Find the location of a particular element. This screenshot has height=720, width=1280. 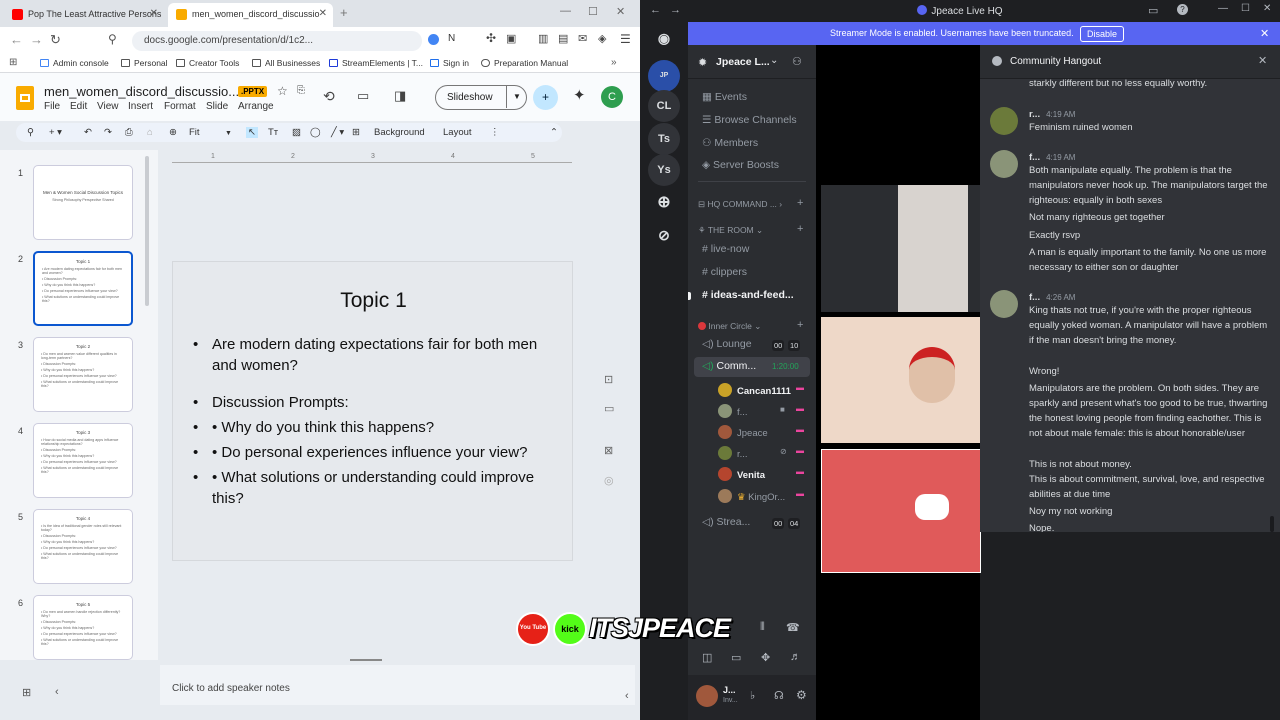

collapse-toolbar-icon: ⌃ is located at coordinates (554, 132).